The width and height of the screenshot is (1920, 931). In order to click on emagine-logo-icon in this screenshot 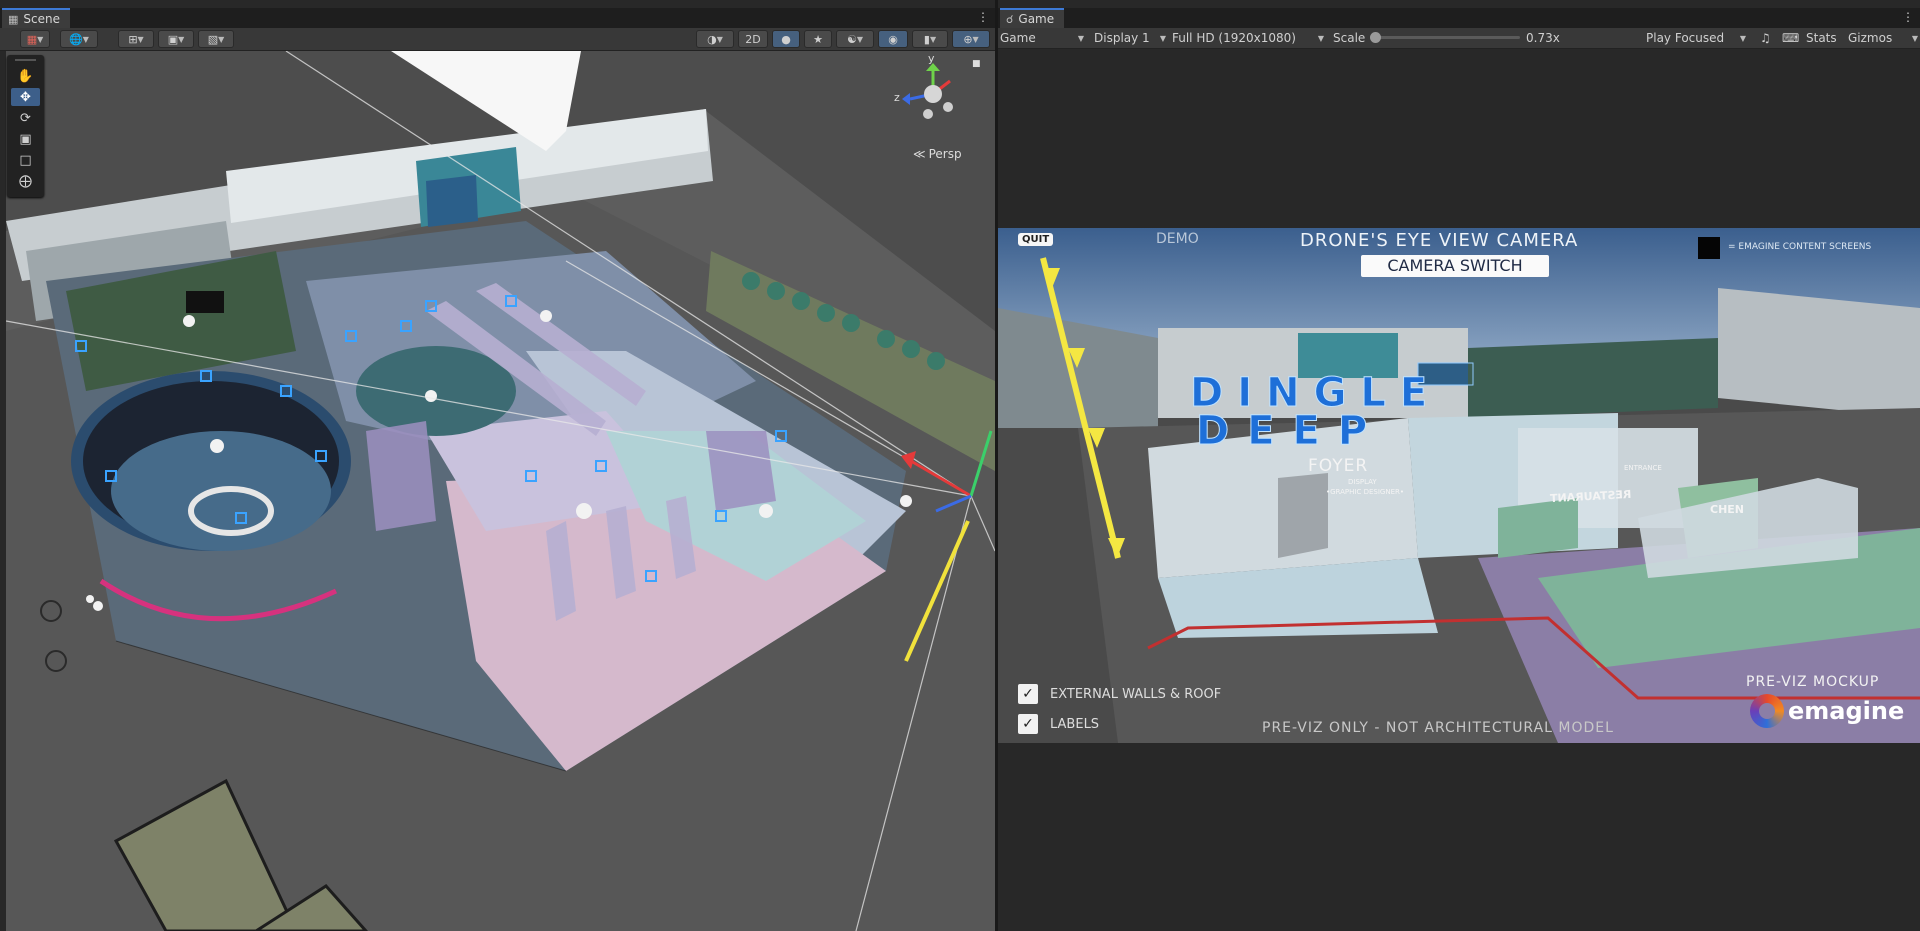, I will do `click(1767, 711)`.